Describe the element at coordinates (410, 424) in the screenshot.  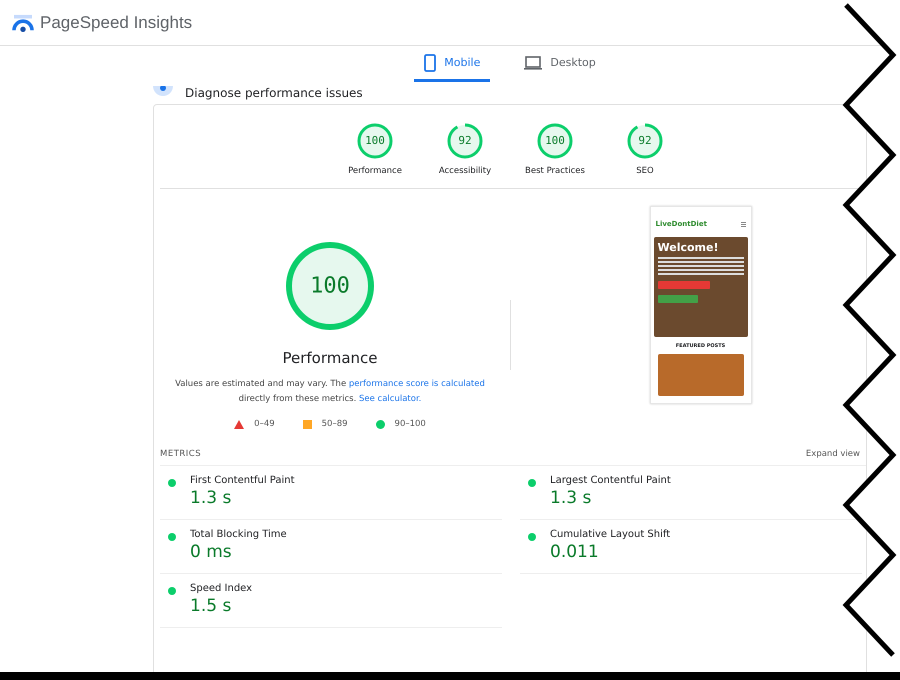
I see `legend-label: 90–100` at that location.